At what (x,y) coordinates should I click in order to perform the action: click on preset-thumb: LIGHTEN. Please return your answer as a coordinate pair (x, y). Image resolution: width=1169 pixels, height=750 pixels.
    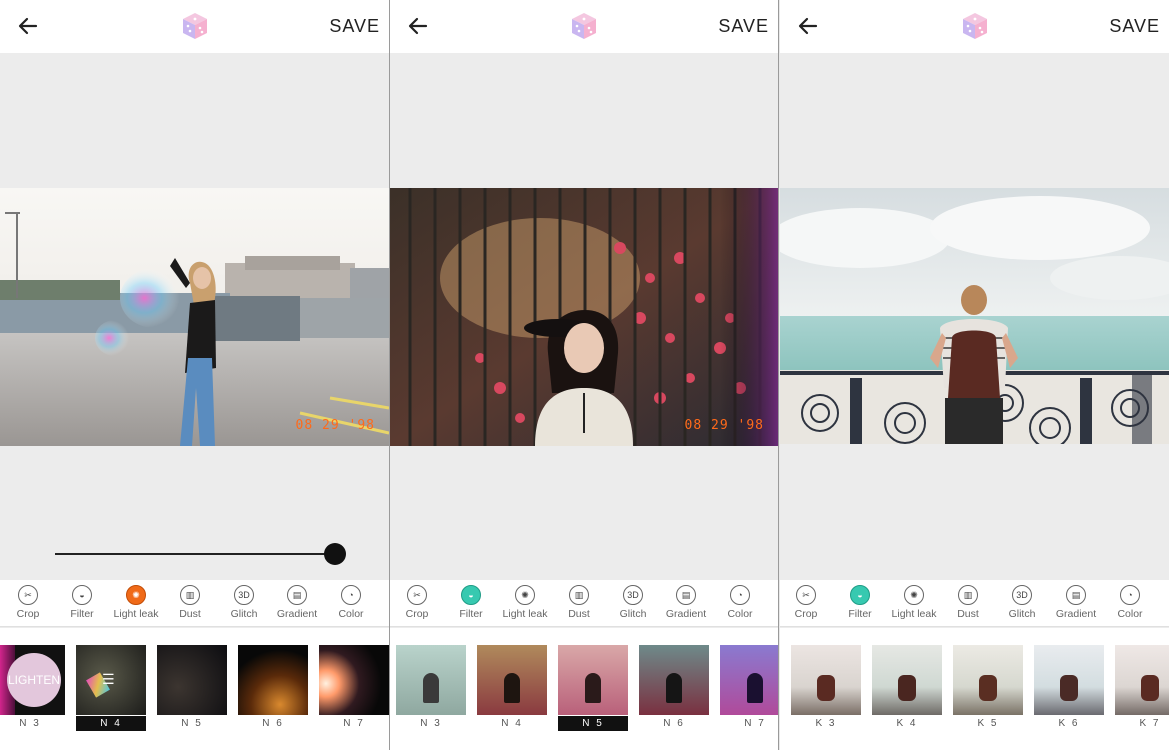
    Looking at the image, I should click on (32, 680).